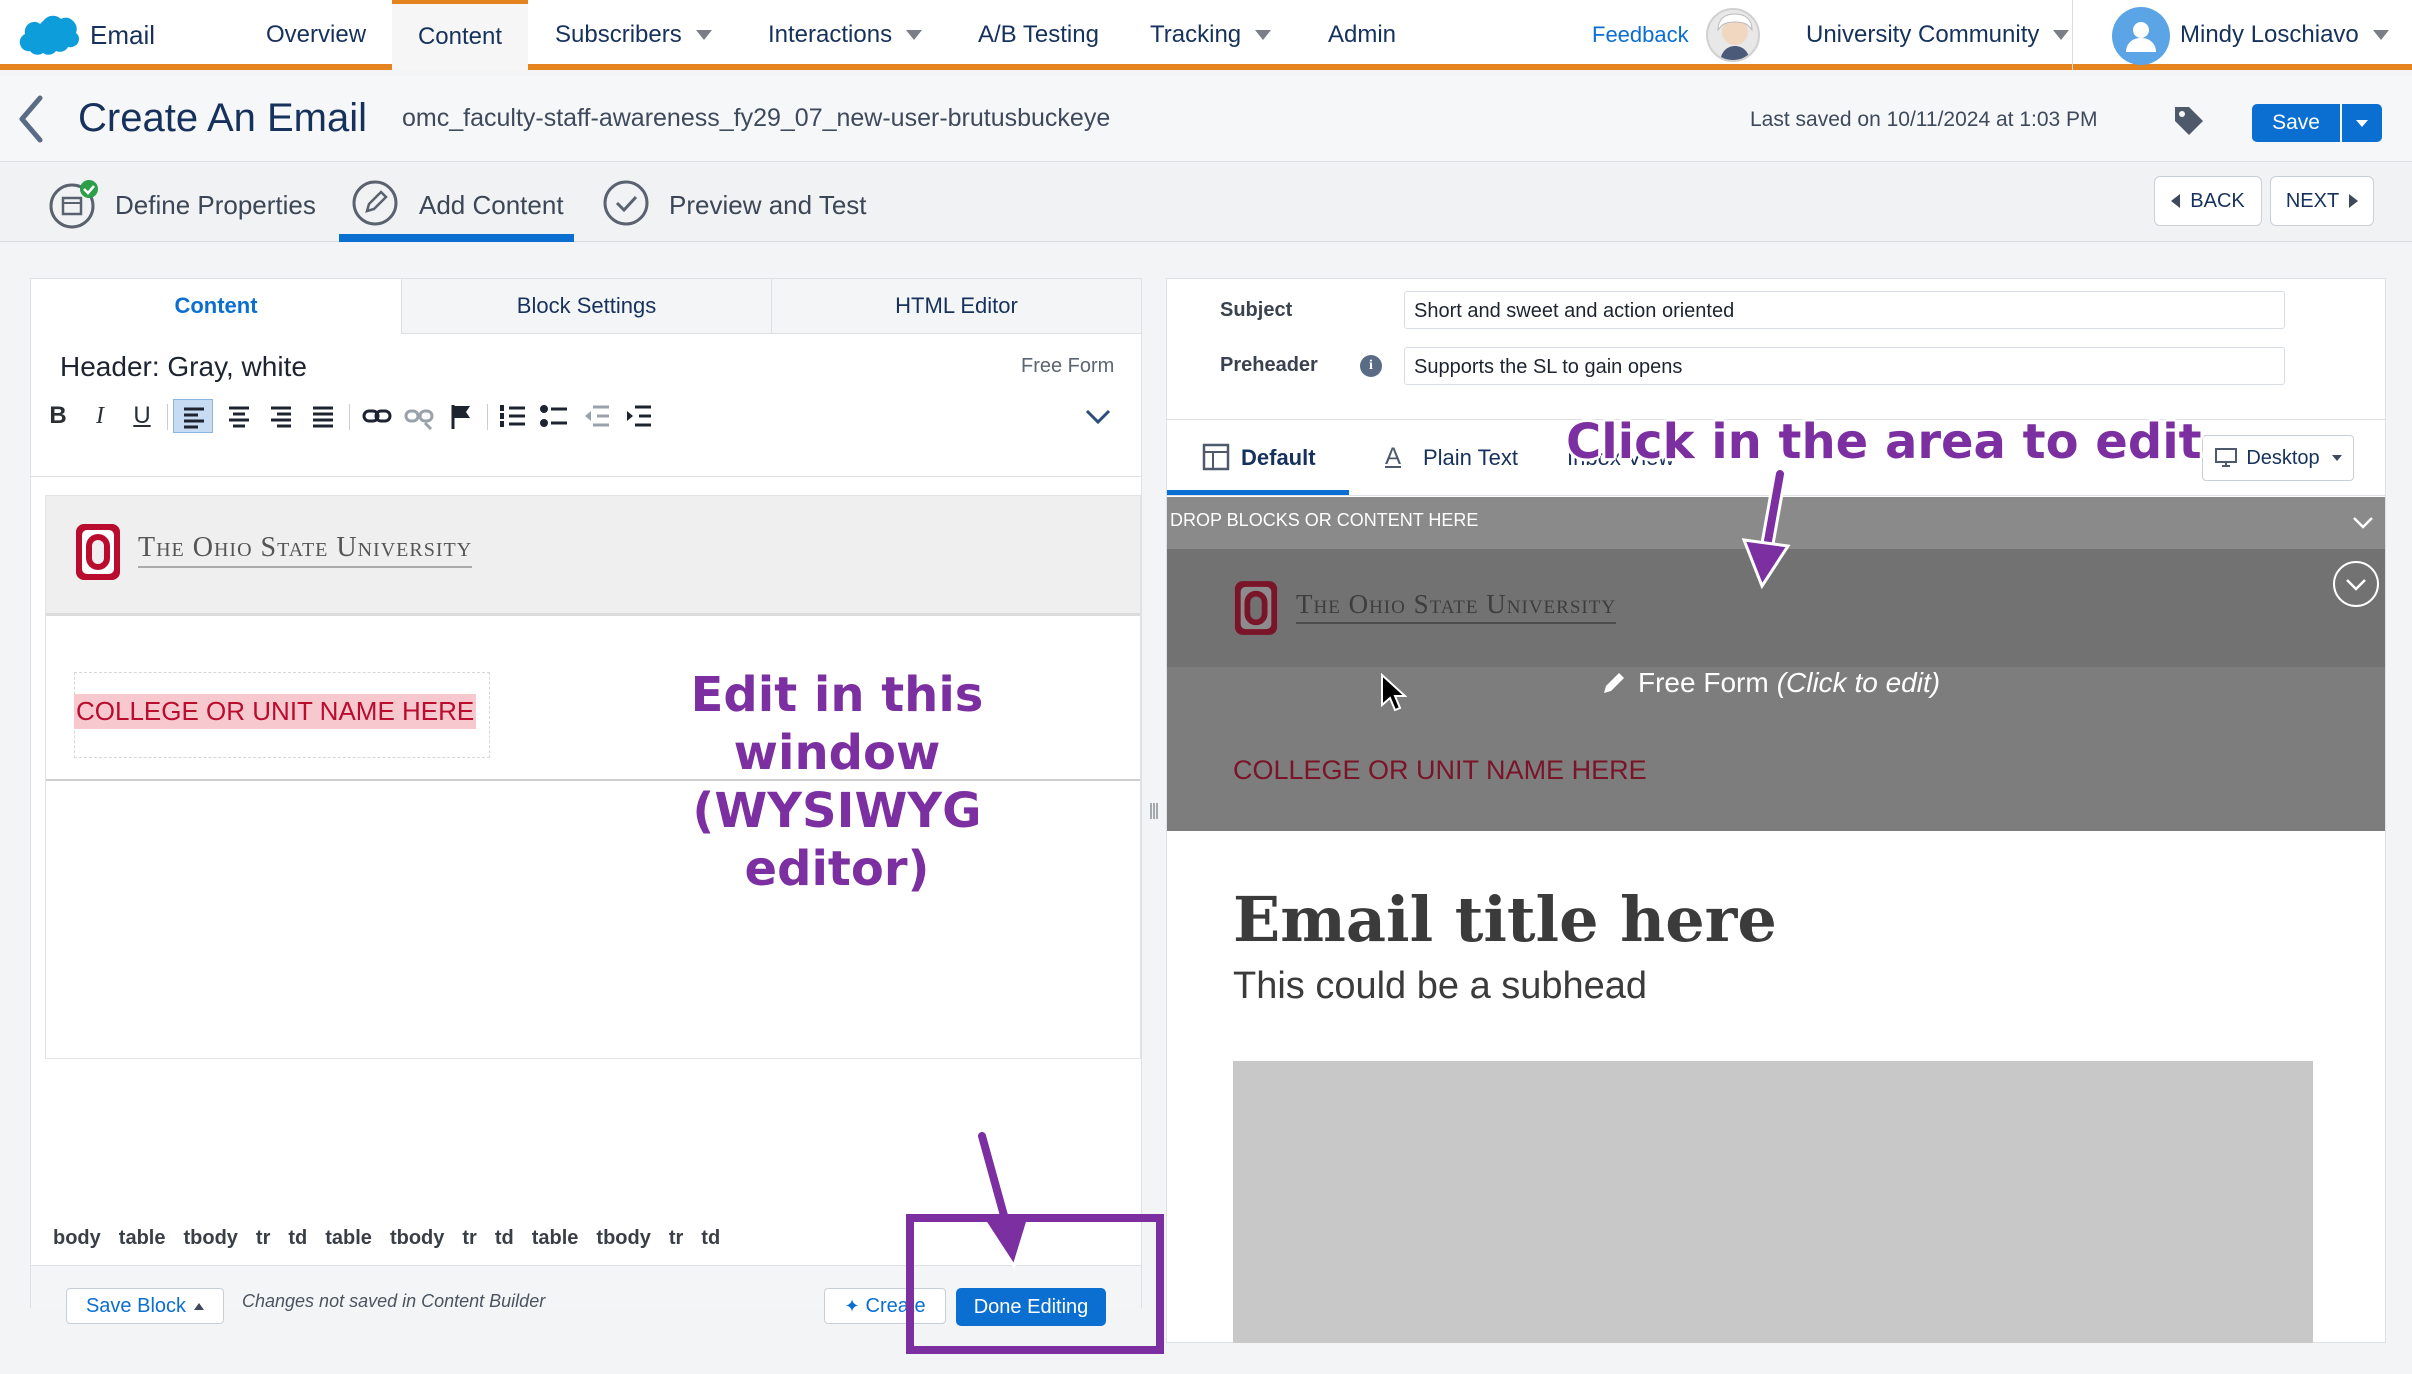 This screenshot has height=1374, width=2412. What do you see at coordinates (1773, 1202) in the screenshot?
I see `image-placeholder` at bounding box center [1773, 1202].